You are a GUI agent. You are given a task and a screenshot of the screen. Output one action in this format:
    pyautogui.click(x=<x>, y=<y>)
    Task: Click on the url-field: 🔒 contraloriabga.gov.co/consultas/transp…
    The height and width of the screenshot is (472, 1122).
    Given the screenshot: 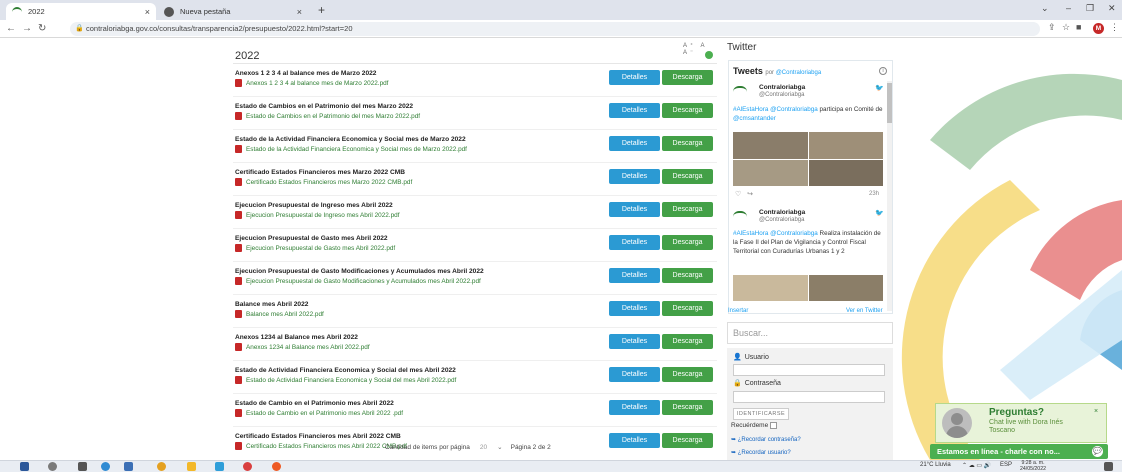 What is the action you would take?
    pyautogui.click(x=555, y=29)
    